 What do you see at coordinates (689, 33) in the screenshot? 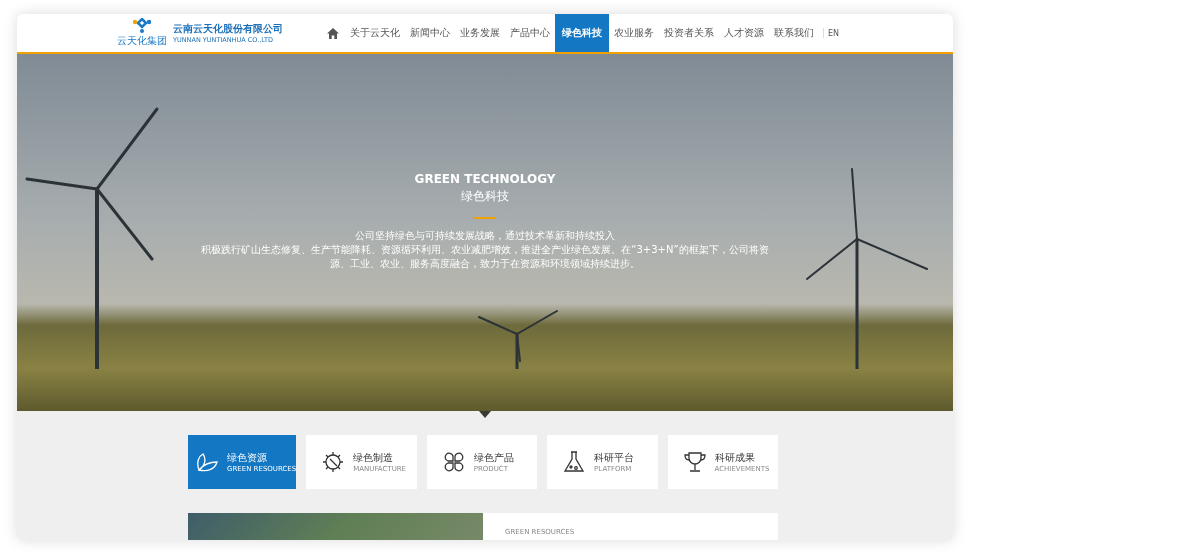
I see `nav-item: 投资者关系` at bounding box center [689, 33].